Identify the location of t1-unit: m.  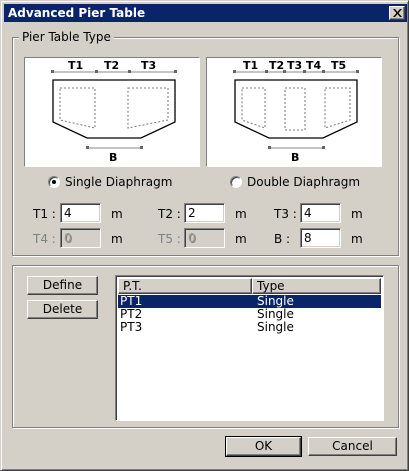
(117, 214).